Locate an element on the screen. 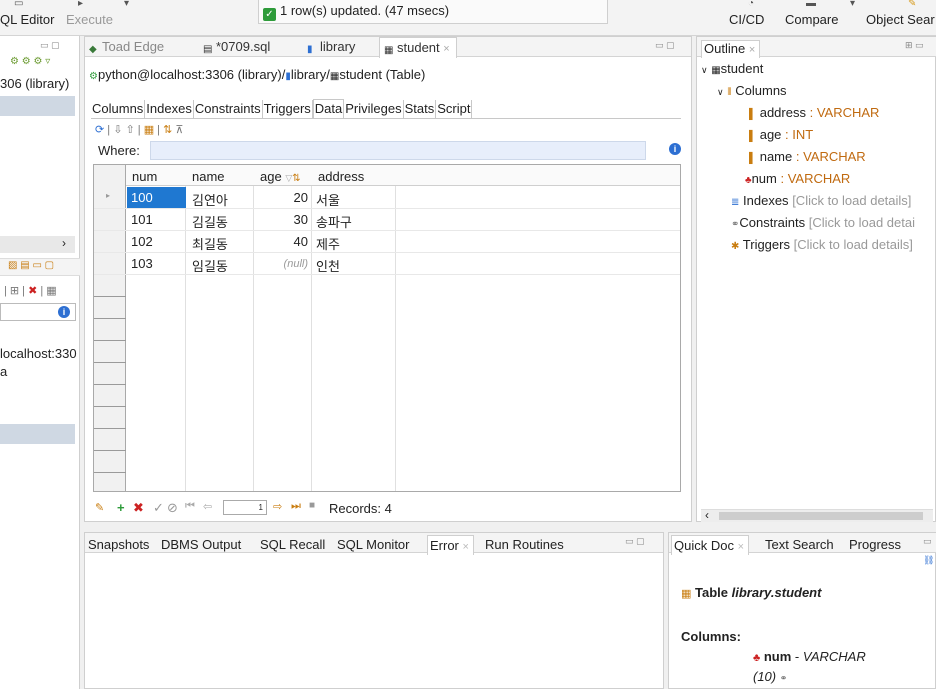  breadcrumb-schema: library/ is located at coordinates (310, 74).